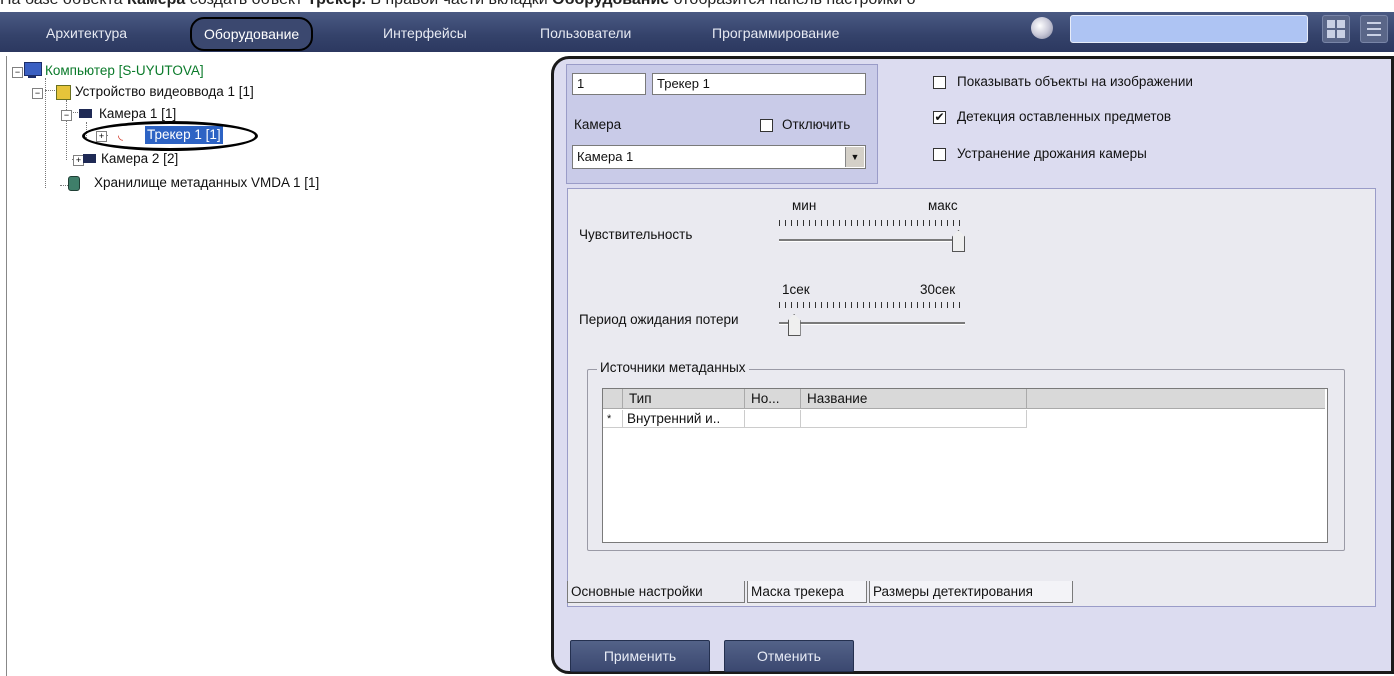  I want to click on caption-text: отобразится панель настройки о, so click(792, 4).